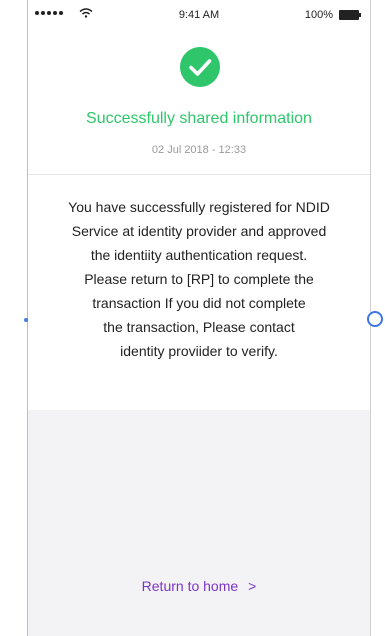 The image size is (385, 636). Describe the element at coordinates (350, 15) in the screenshot. I see `battery-icon` at that location.